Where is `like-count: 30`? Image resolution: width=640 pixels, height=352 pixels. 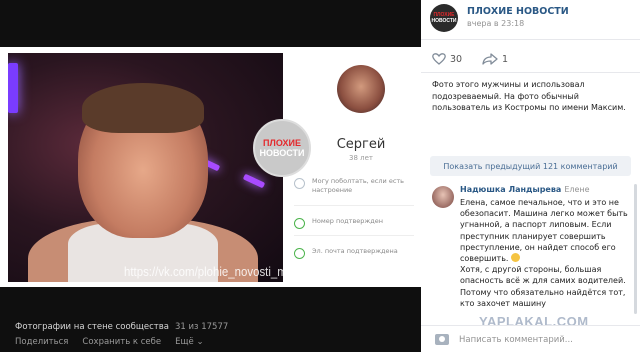 like-count: 30 is located at coordinates (456, 59).